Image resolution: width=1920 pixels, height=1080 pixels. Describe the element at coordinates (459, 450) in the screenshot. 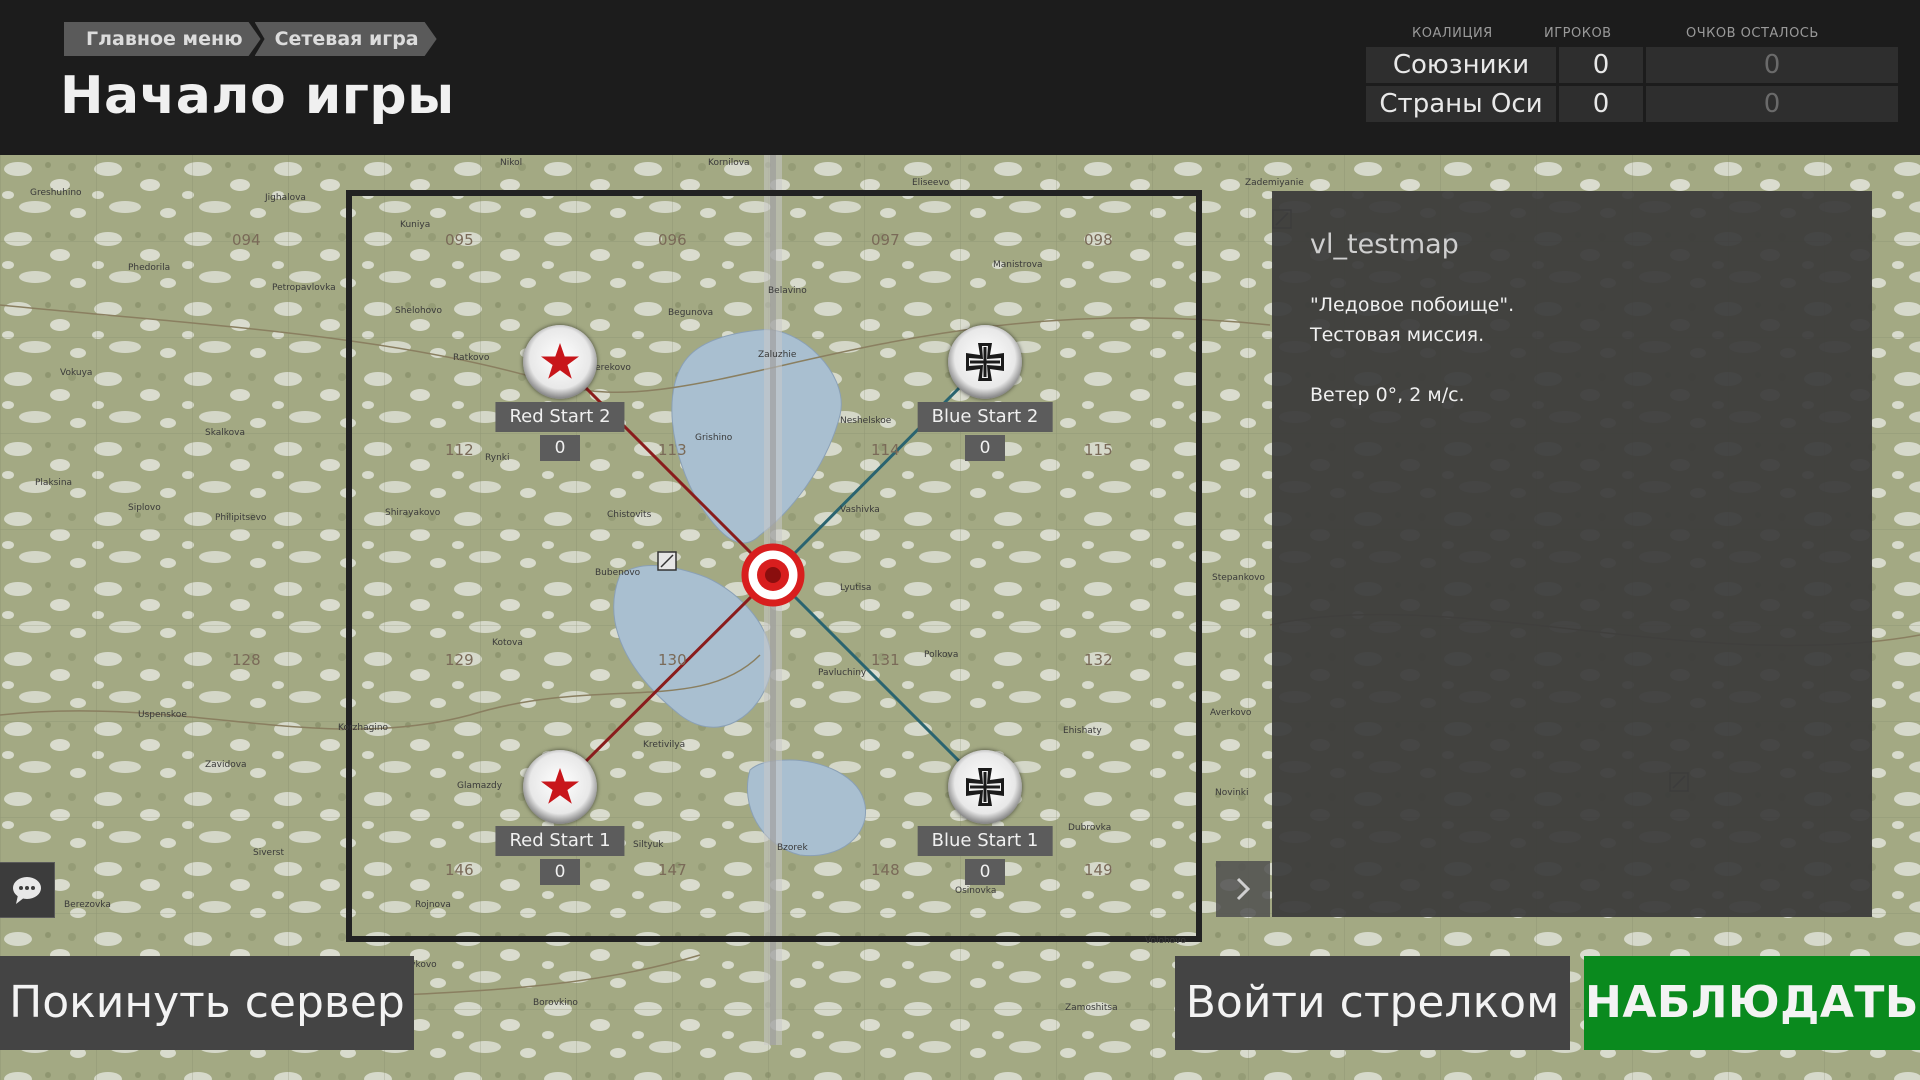

I see `grid-square-label: 112` at that location.